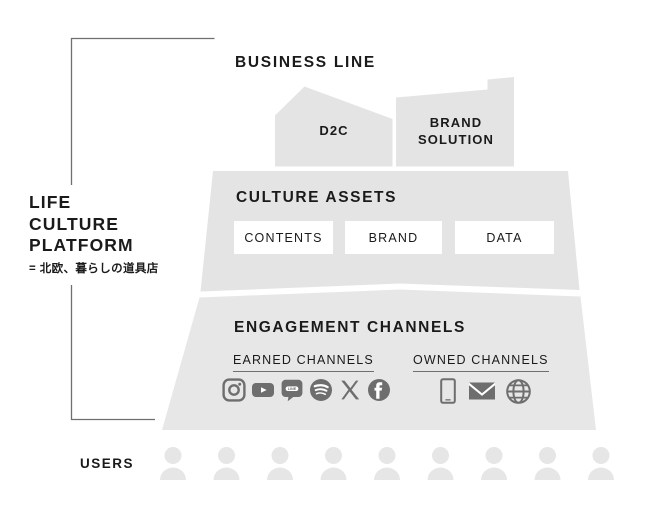 This screenshot has width=650, height=523. I want to click on users-label: USERS, so click(107, 463).